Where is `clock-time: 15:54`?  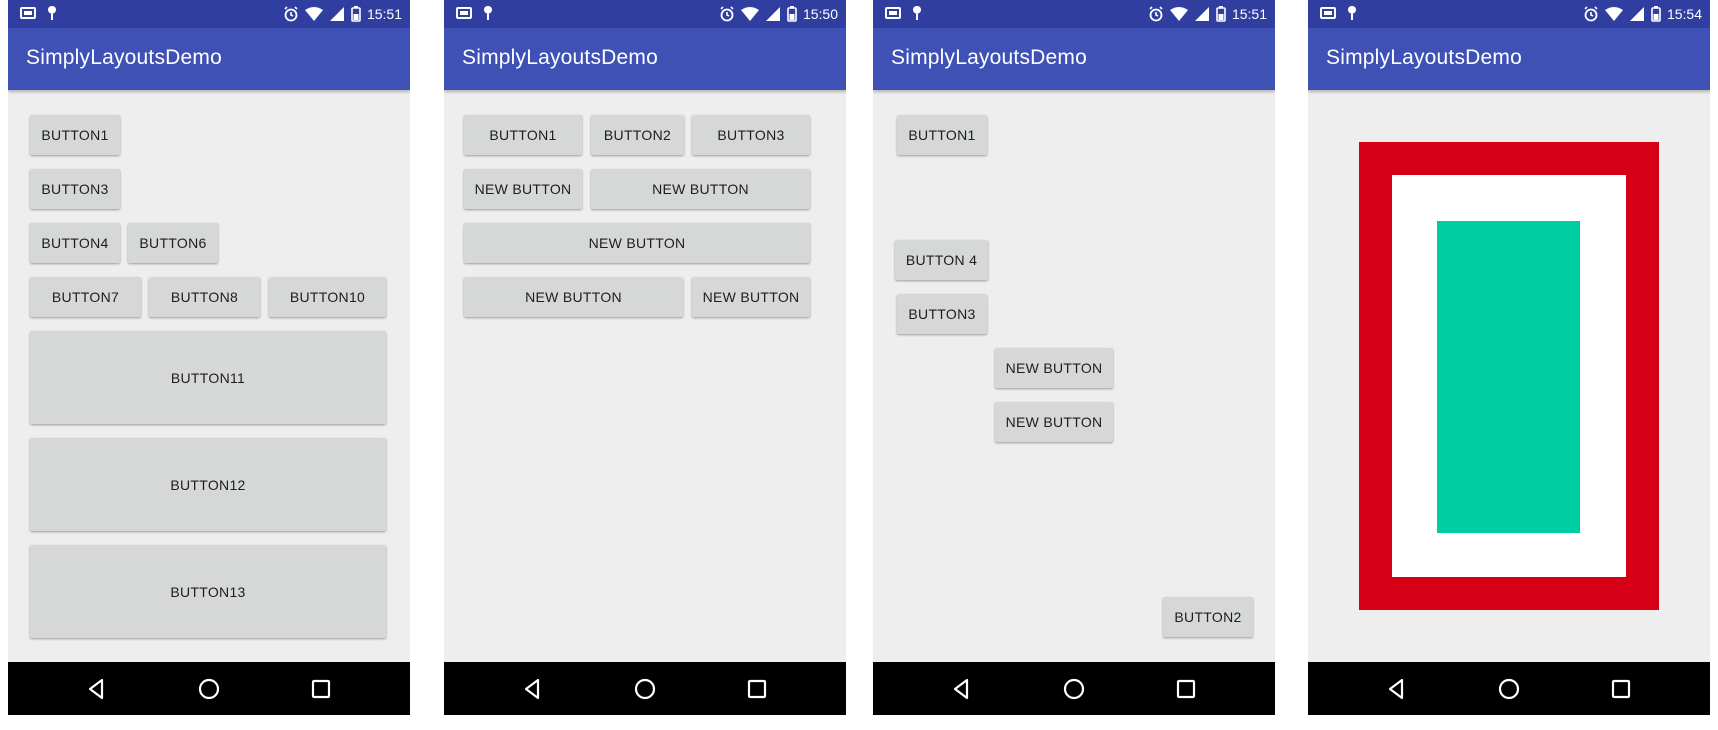 clock-time: 15:54 is located at coordinates (1684, 14).